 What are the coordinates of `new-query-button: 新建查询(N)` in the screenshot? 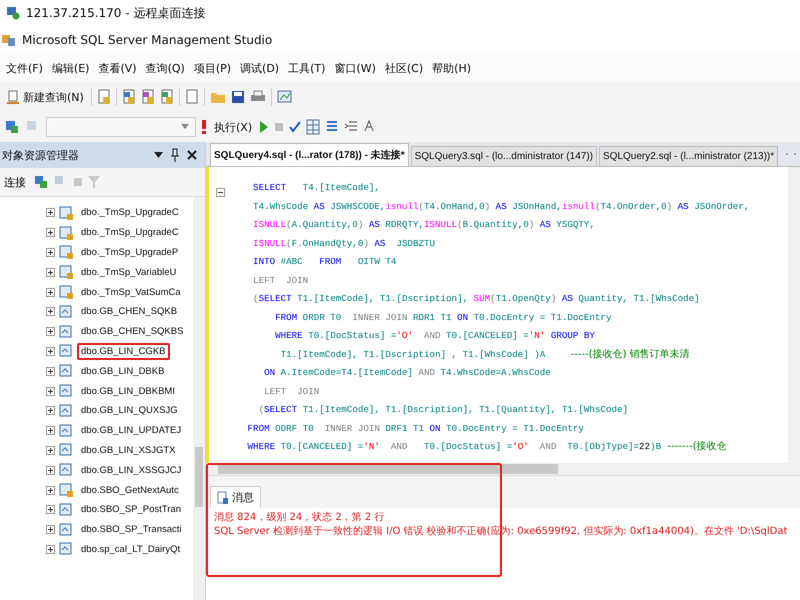 It's located at (45, 97).